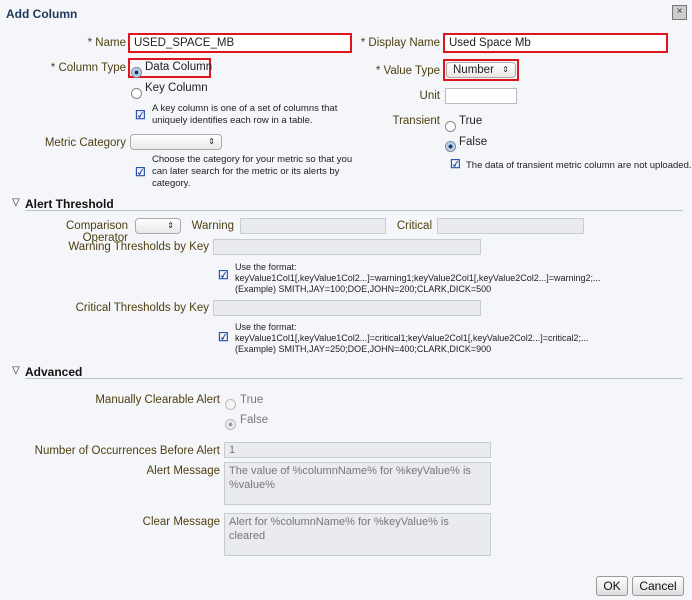 The height and width of the screenshot is (600, 692). What do you see at coordinates (679, 12) in the screenshot?
I see `close-button: ×` at bounding box center [679, 12].